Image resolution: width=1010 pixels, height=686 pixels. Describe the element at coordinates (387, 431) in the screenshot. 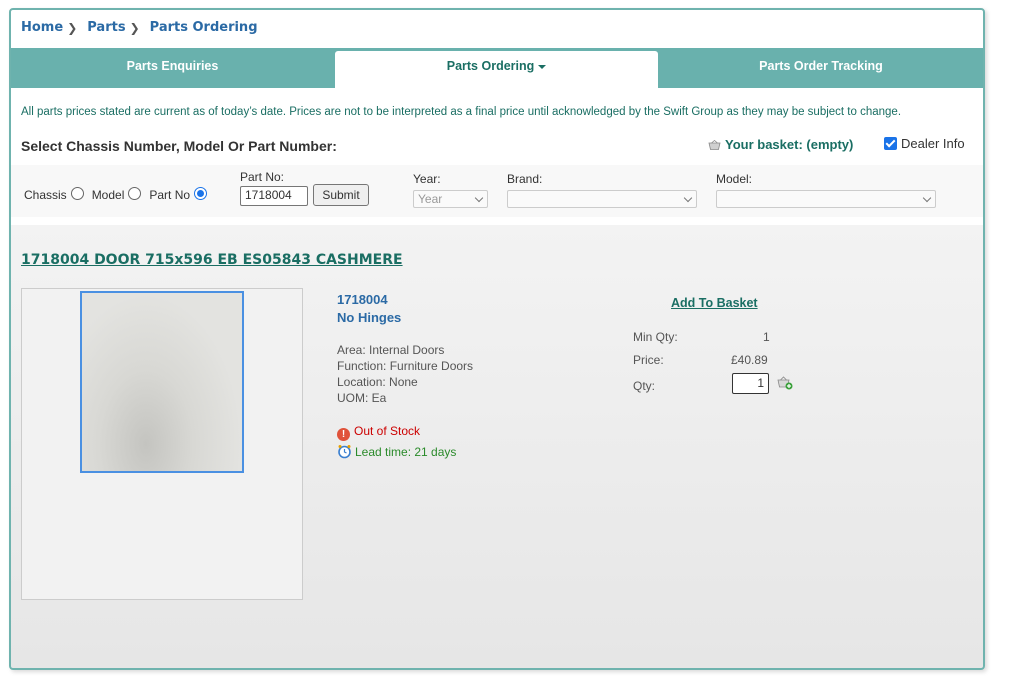

I see `stock-status-text: Out of Stock` at that location.